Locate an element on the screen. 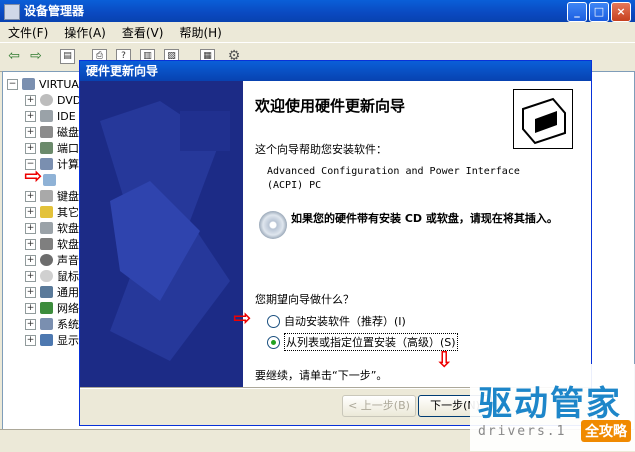 The image size is (635, 452). tree-item-acpi-pc is located at coordinates (51, 180).